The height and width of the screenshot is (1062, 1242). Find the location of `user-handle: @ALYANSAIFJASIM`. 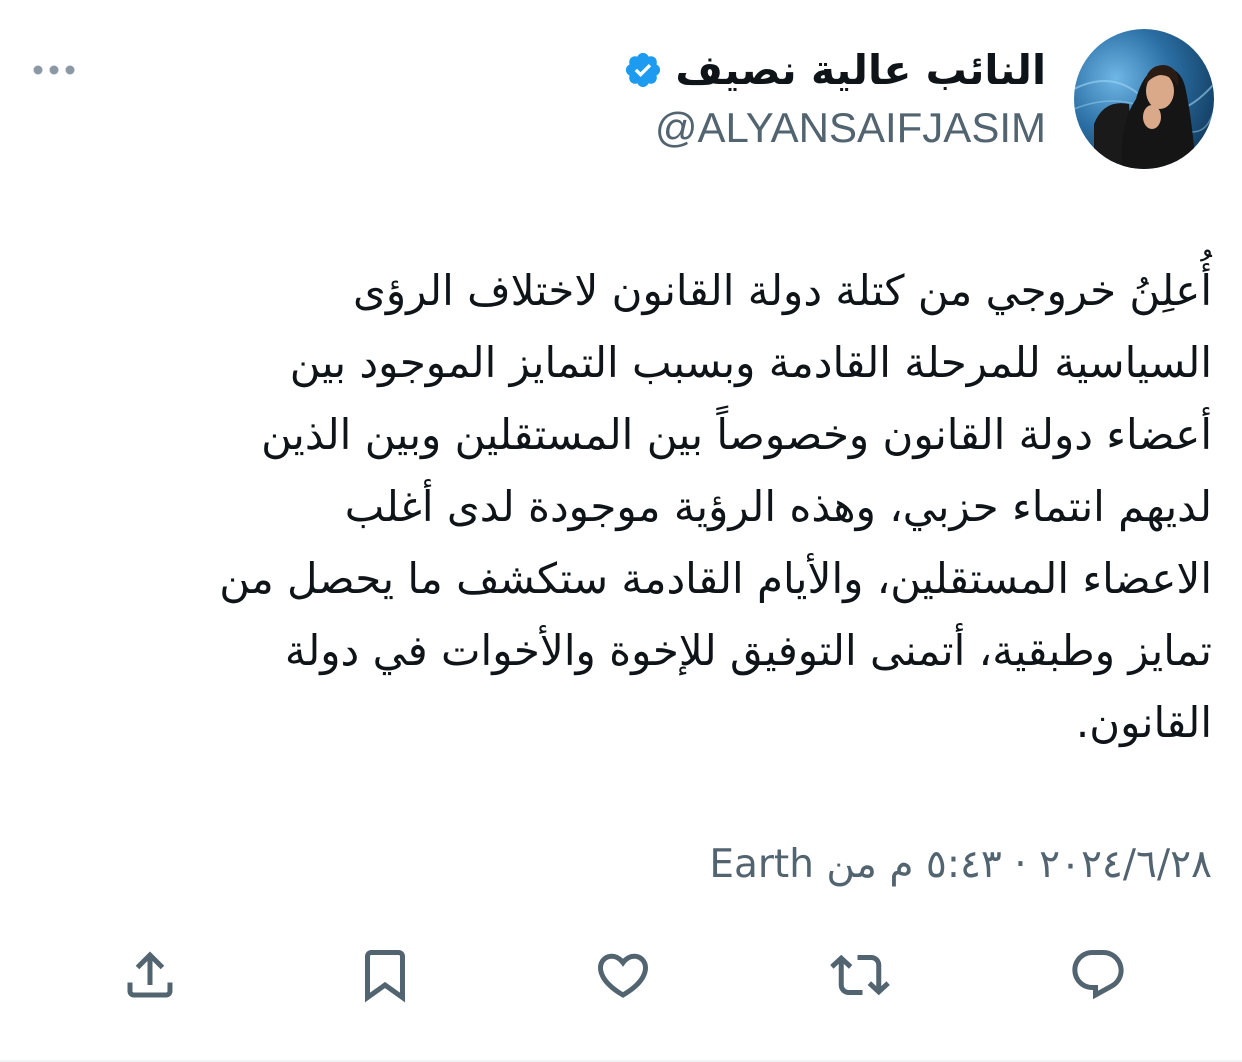

user-handle: @ALYANSAIFJASIM is located at coordinates (850, 128).